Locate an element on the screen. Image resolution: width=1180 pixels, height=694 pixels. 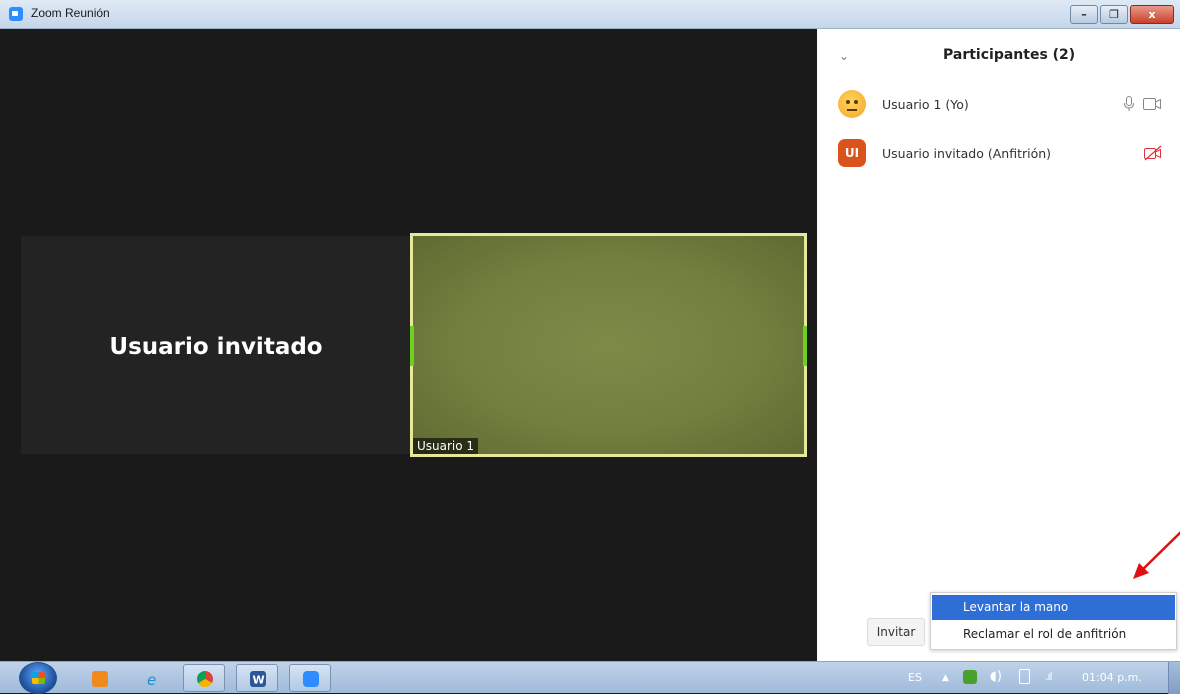
taskbar-media-player is located at coordinates (99, 678).